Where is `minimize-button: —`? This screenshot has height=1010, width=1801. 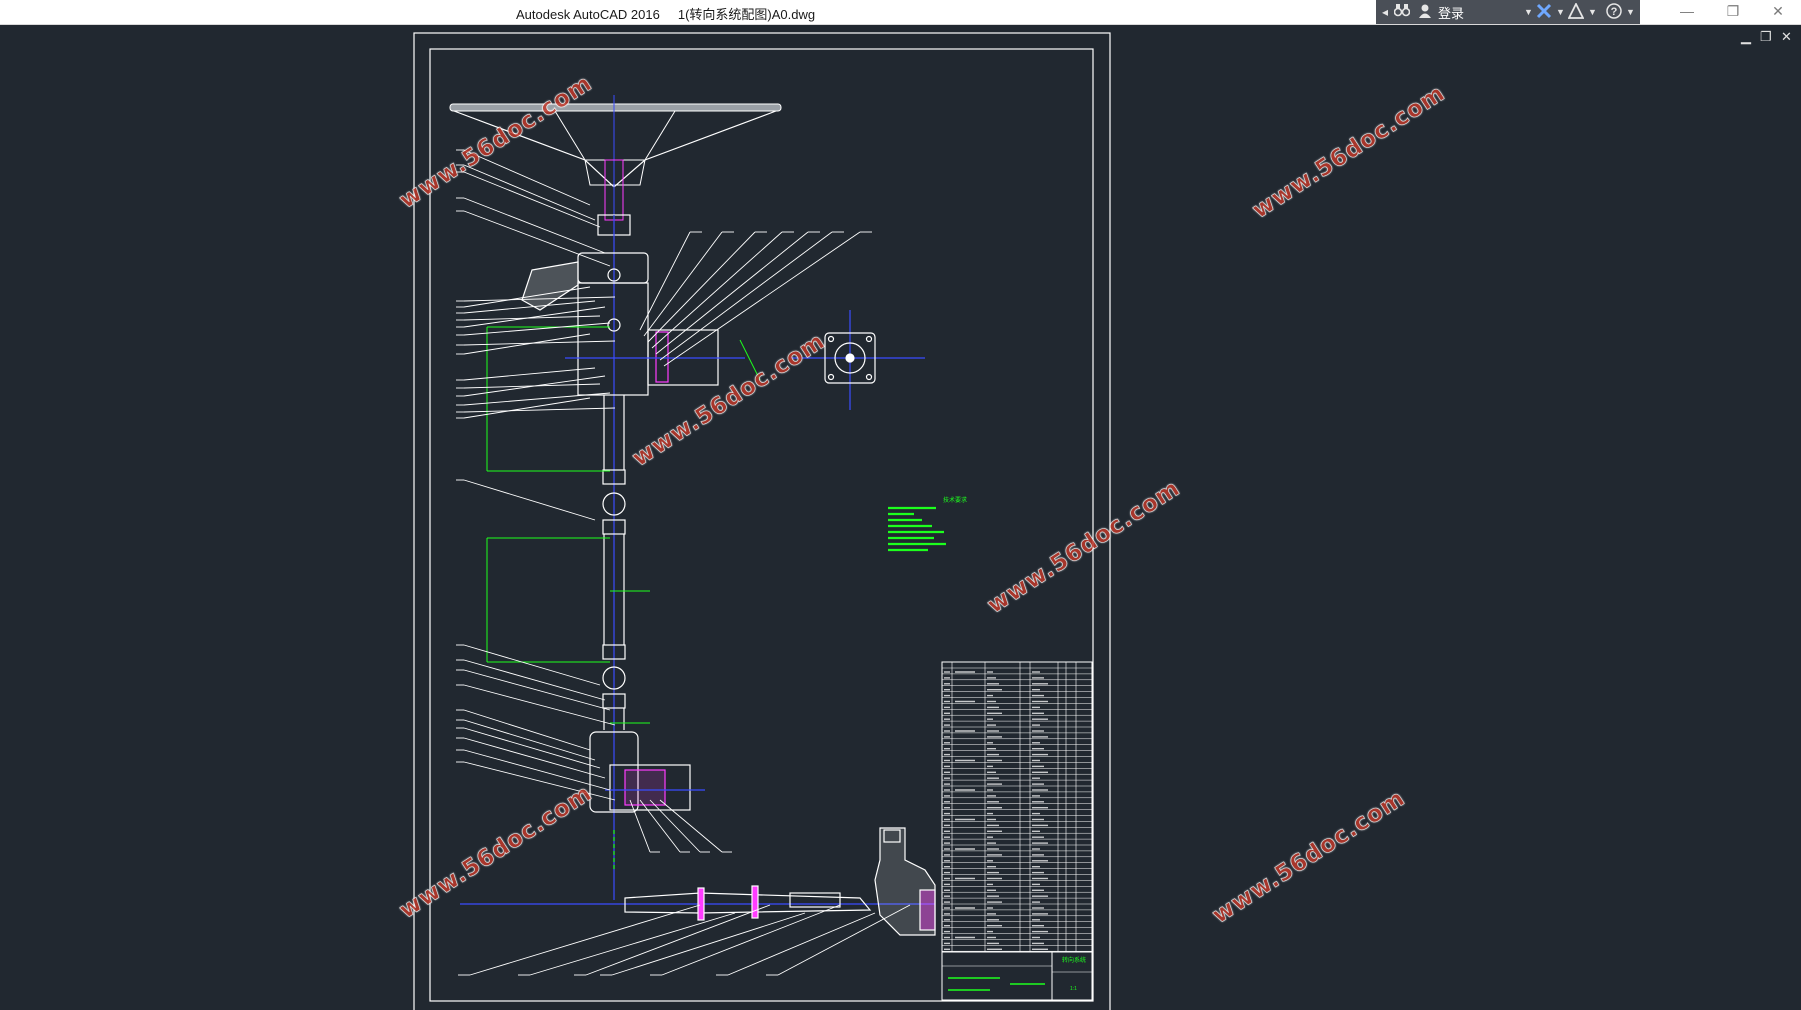
minimize-button: — is located at coordinates (1687, 12).